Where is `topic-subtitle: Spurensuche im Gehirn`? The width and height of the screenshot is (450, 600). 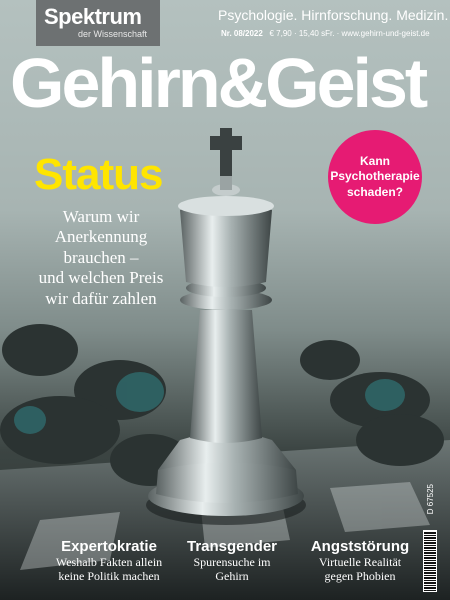
topic-subtitle: Spurensuche im Gehirn is located at coordinates (232, 569).